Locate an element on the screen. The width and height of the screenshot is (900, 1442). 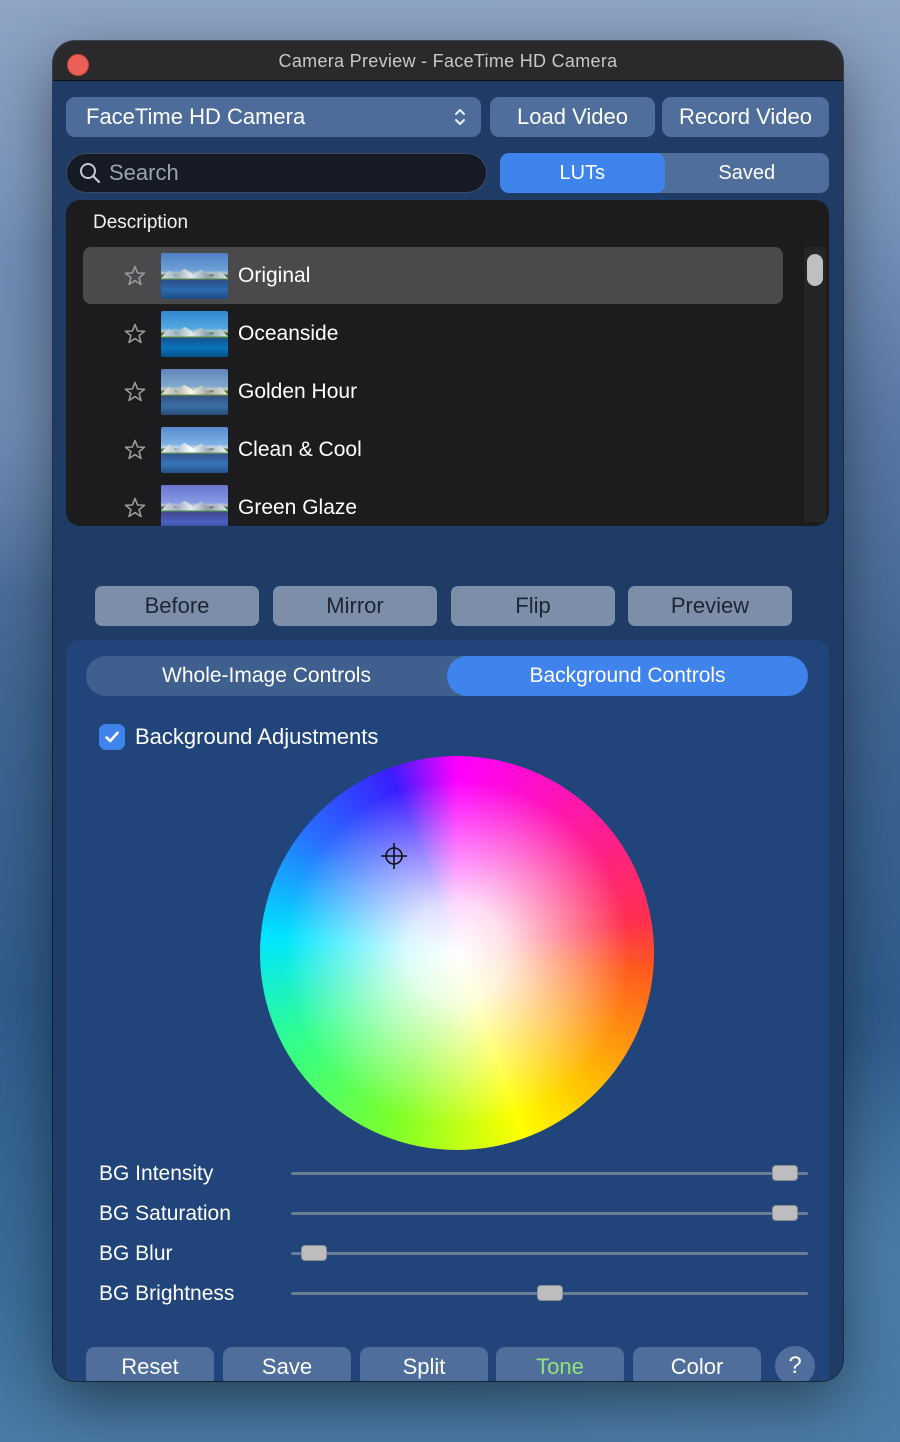
bg-saturation-slider is located at coordinates (549, 1213).